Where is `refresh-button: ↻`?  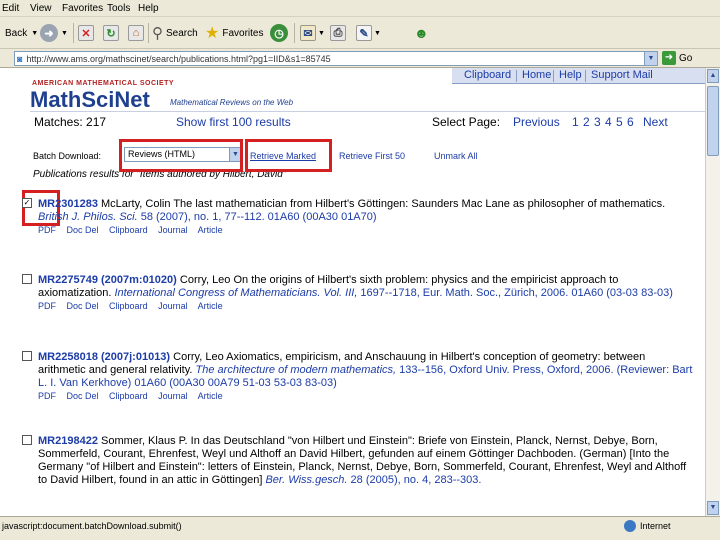
refresh-button: ↻ is located at coordinates (111, 33).